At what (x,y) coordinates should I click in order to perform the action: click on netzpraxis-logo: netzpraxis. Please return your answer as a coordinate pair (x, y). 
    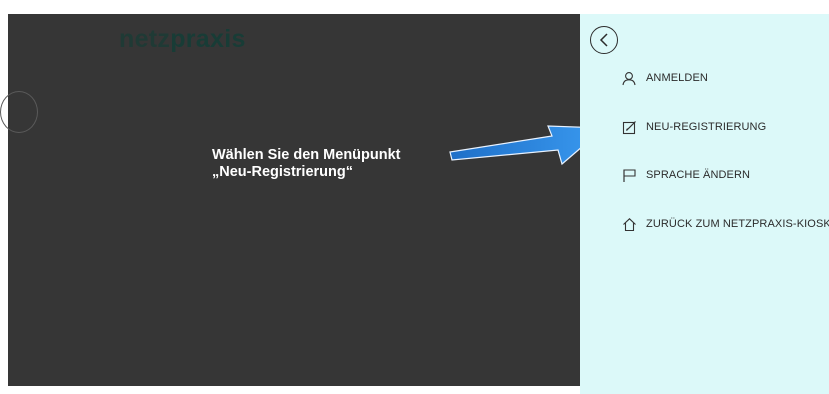
    Looking at the image, I should click on (182, 39).